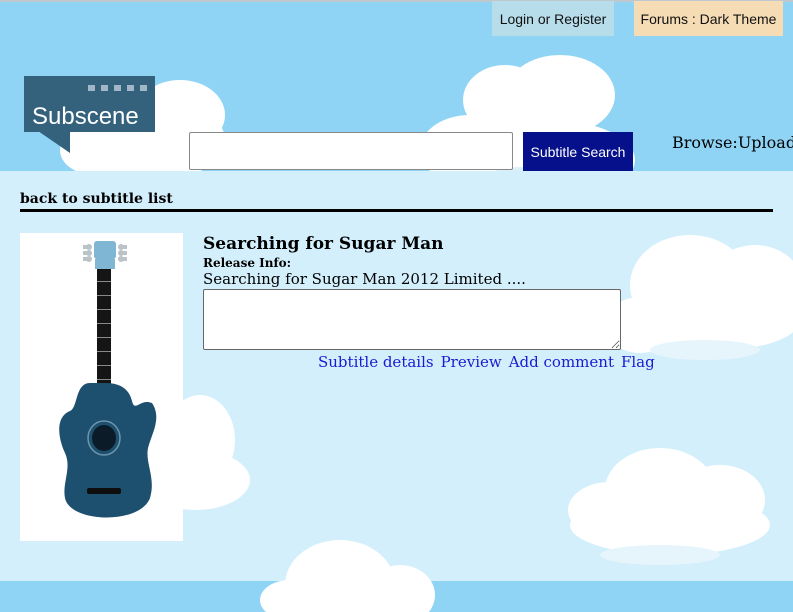 The width and height of the screenshot is (793, 612). I want to click on add-comment-link: Add comment, so click(561, 362).